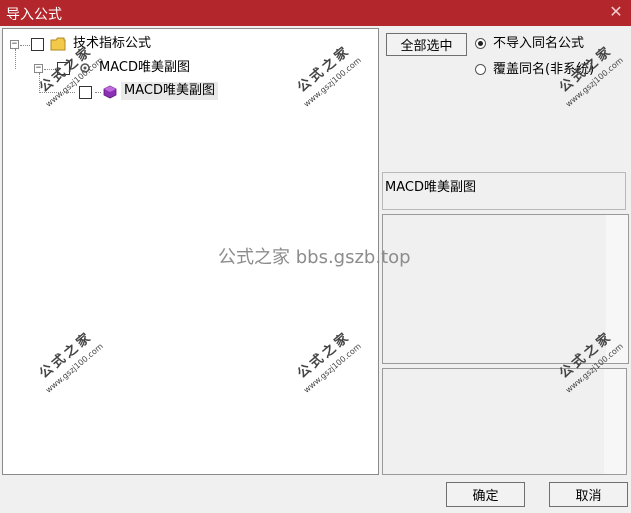 The width and height of the screenshot is (631, 513). Describe the element at coordinates (430, 187) in the screenshot. I see `formula-name-text: MACD唯美副图` at that location.